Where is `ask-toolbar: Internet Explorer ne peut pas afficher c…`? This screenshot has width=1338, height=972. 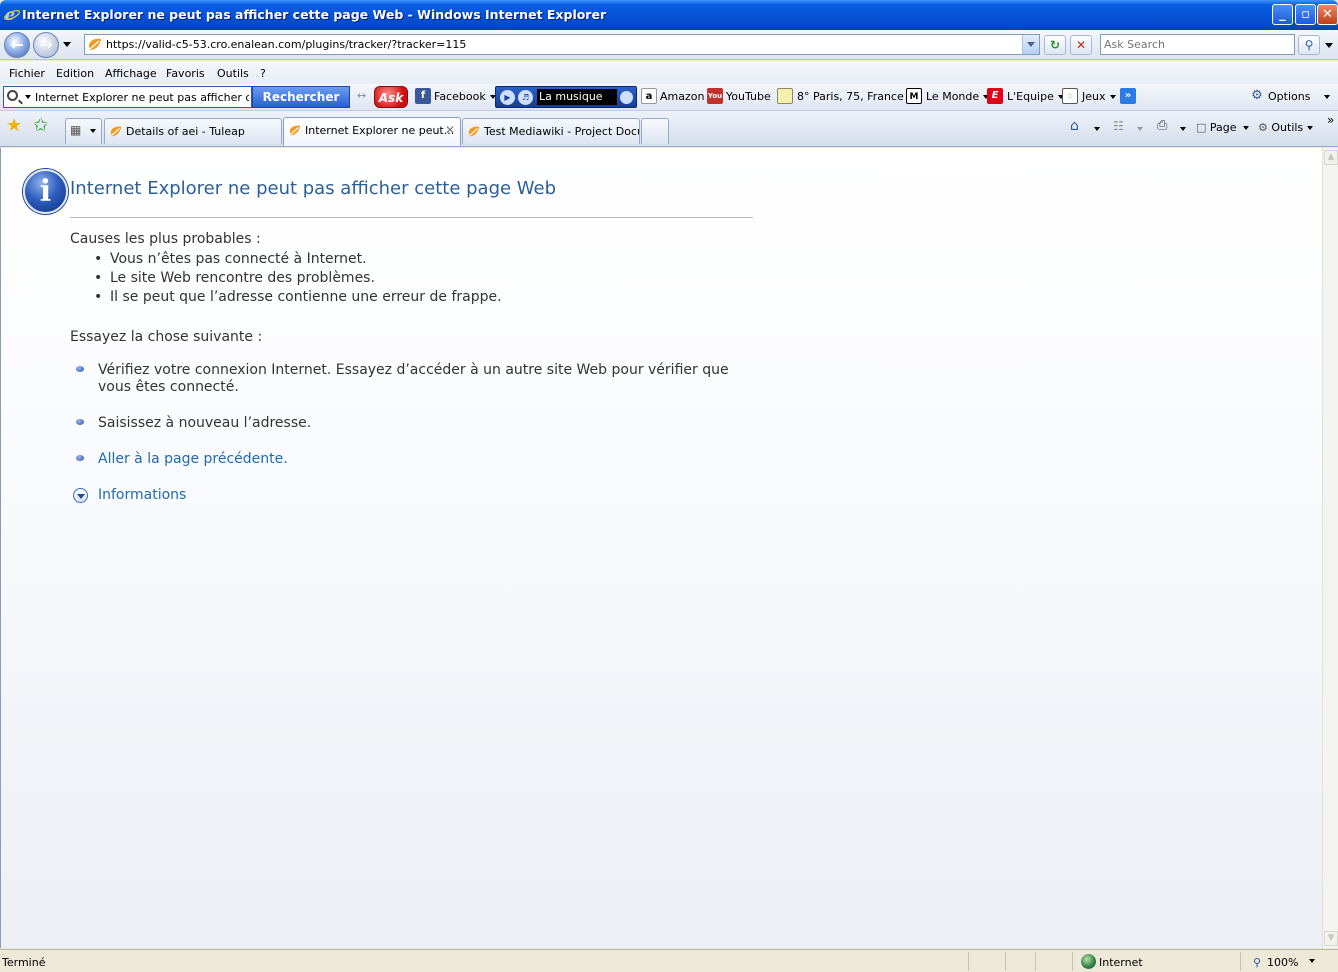 ask-toolbar: Internet Explorer ne peut pas afficher c… is located at coordinates (669, 97).